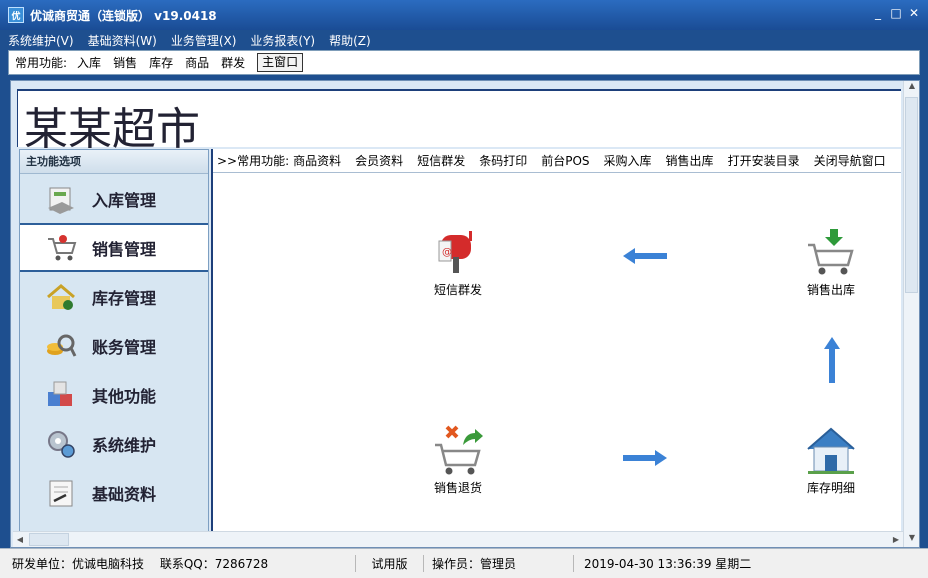 This screenshot has width=928, height=578. What do you see at coordinates (114, 162) in the screenshot?
I see `sidebar-header: 主功能选项` at bounding box center [114, 162].